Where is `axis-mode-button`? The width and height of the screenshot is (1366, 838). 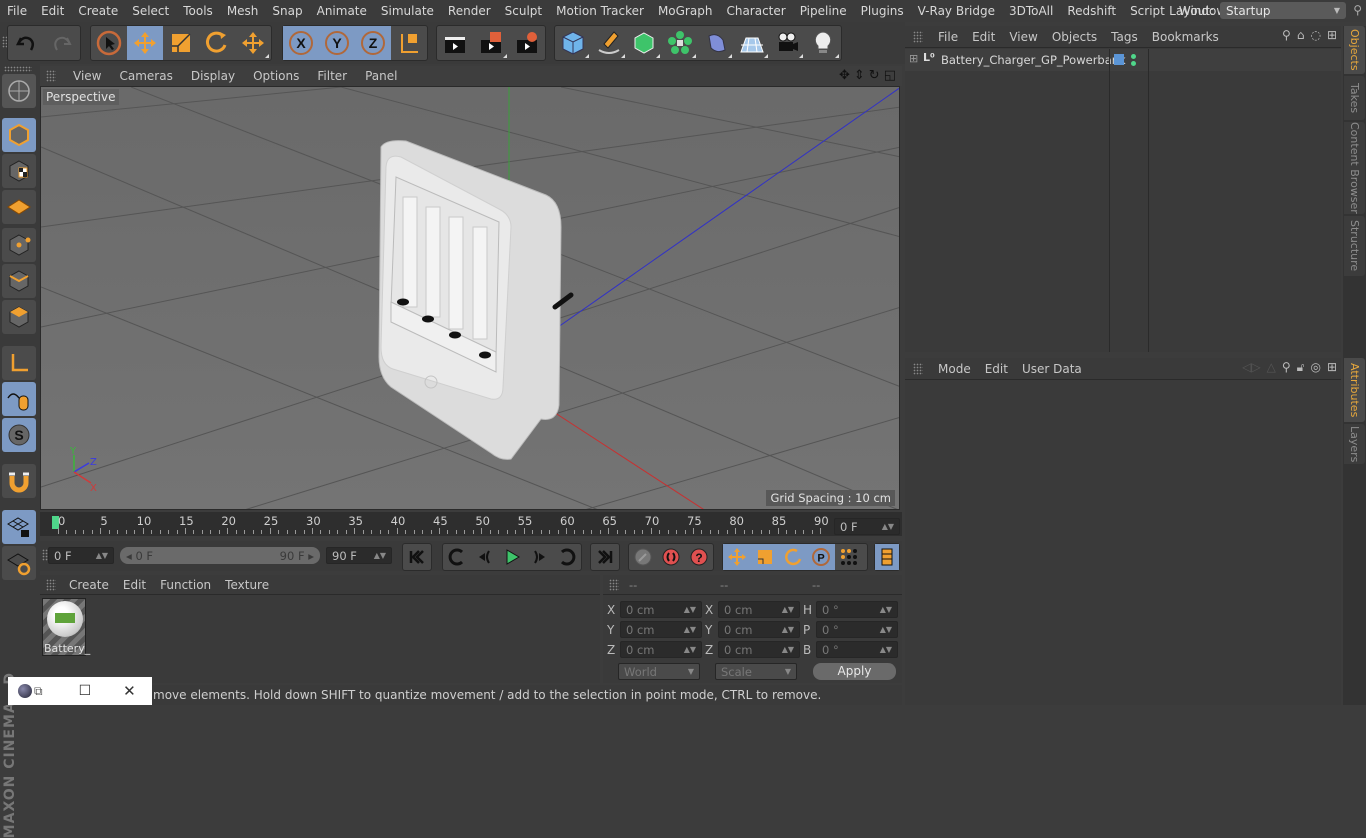 axis-mode-button is located at coordinates (19, 363).